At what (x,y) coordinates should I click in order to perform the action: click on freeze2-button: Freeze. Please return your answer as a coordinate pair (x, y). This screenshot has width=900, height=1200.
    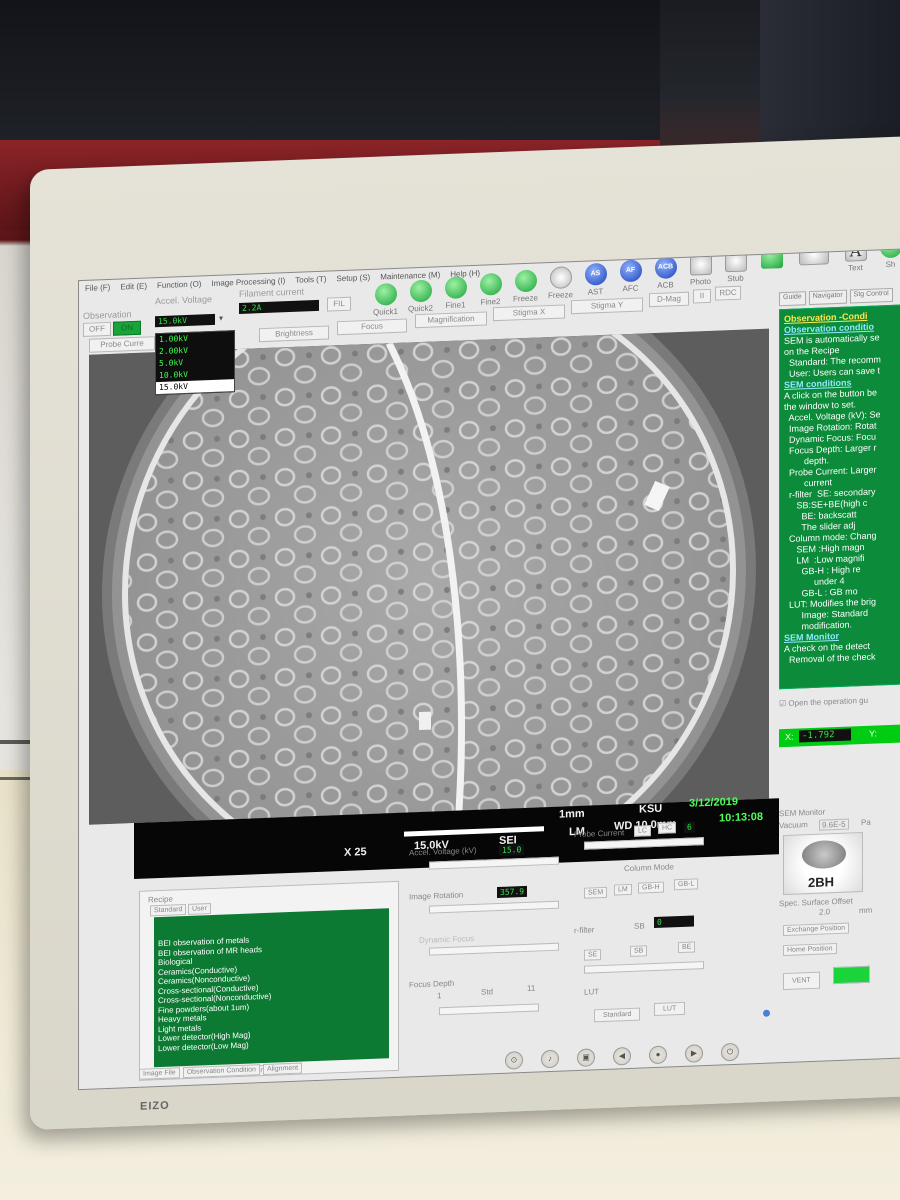
    Looking at the image, I should click on (560, 286).